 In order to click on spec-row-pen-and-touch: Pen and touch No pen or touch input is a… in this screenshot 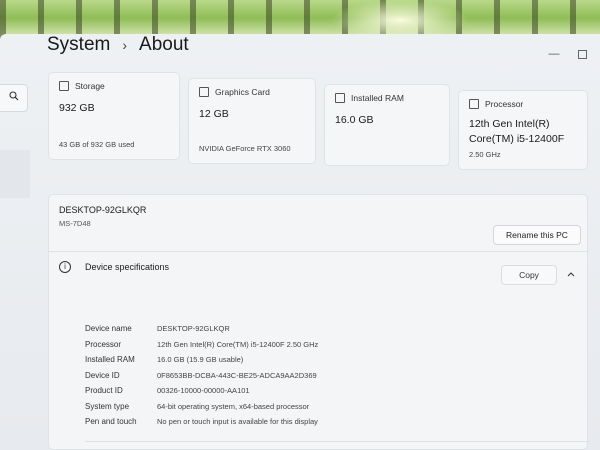, I will do `click(201, 422)`.